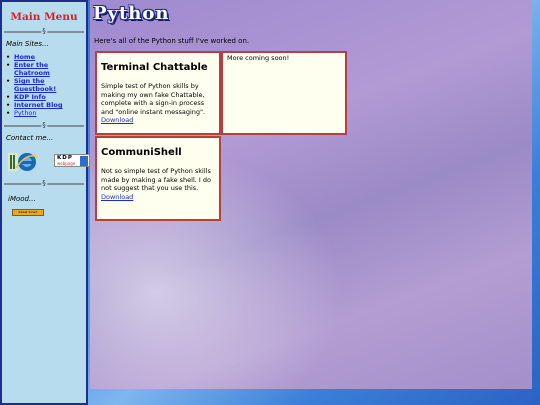 This screenshot has width=540, height=405. Describe the element at coordinates (66, 163) in the screenshot. I see `kdp-badge-subtext: webpage` at that location.